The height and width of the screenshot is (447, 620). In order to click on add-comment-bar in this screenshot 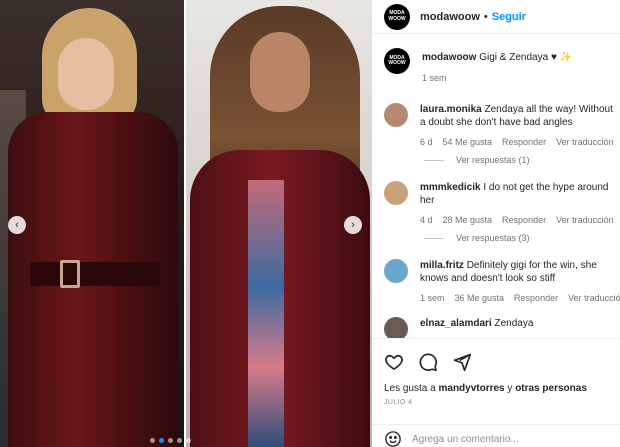, I will do `click(496, 435)`.